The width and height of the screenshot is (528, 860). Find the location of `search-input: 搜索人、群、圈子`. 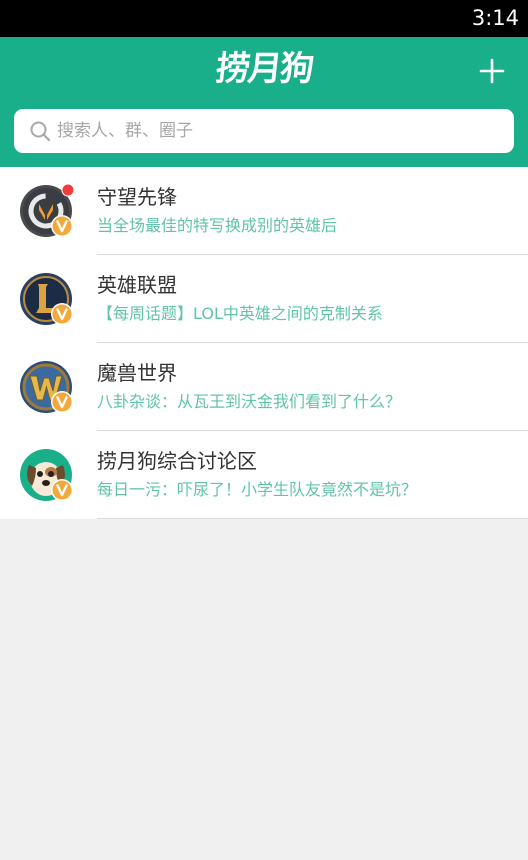

search-input: 搜索人、群、圈子 is located at coordinates (264, 131).